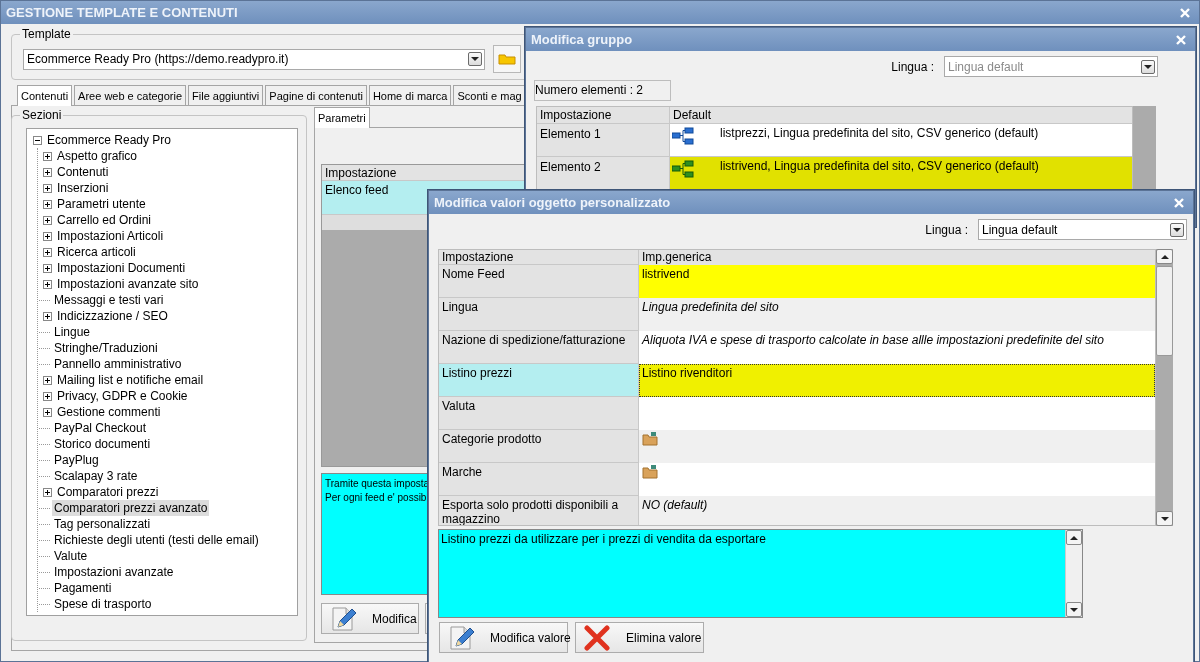  What do you see at coordinates (539, 446) in the screenshot?
I see `table-cell: Categorie prodotto` at bounding box center [539, 446].